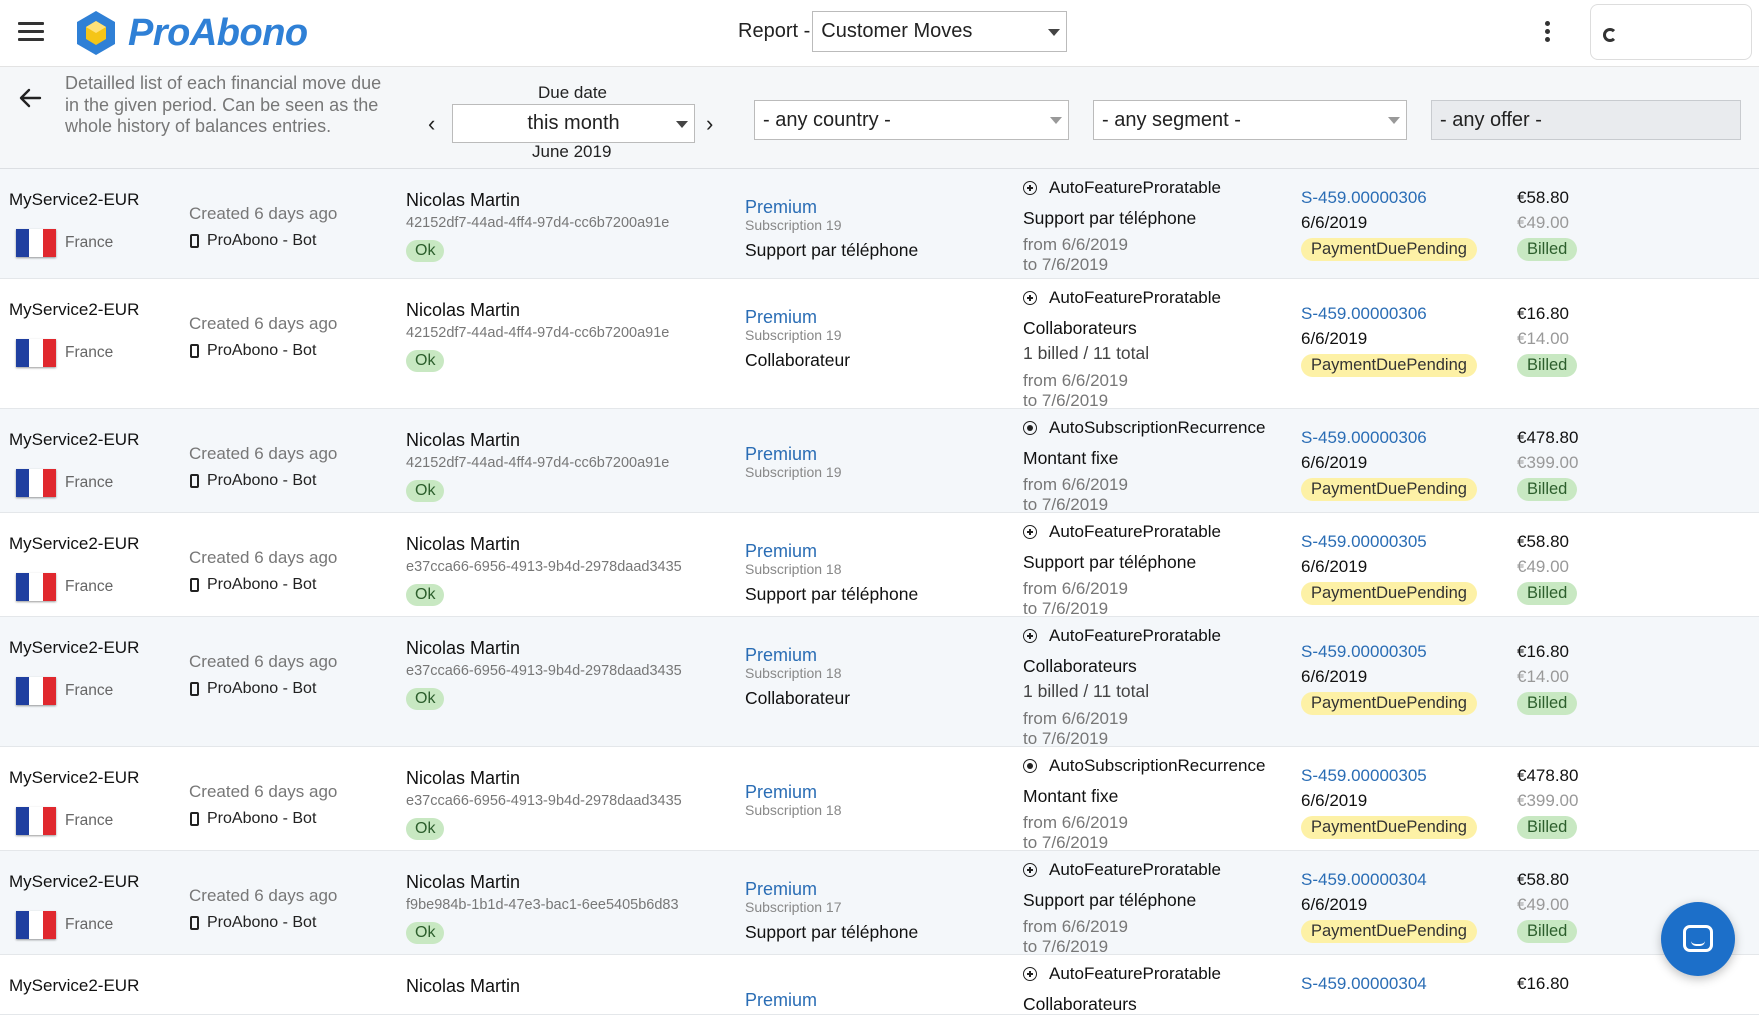  I want to click on move-period-from: from 6/6/2019, so click(1075, 244).